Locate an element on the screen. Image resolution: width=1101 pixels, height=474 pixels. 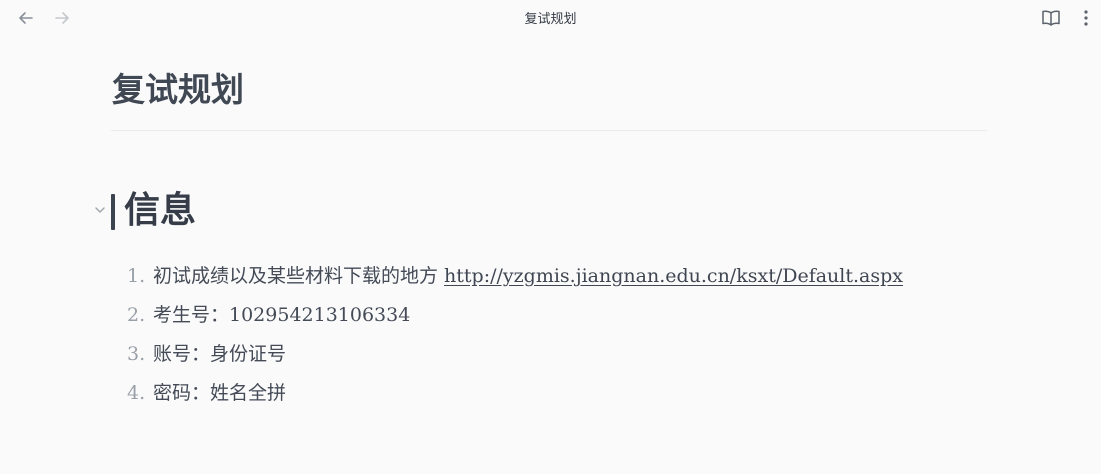
note-title: 复试规划 is located at coordinates (549, 90).